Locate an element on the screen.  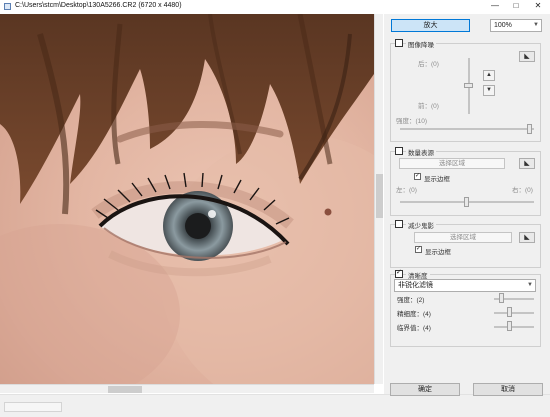
noise-before-label: 前：(0) is located at coordinates (428, 106).